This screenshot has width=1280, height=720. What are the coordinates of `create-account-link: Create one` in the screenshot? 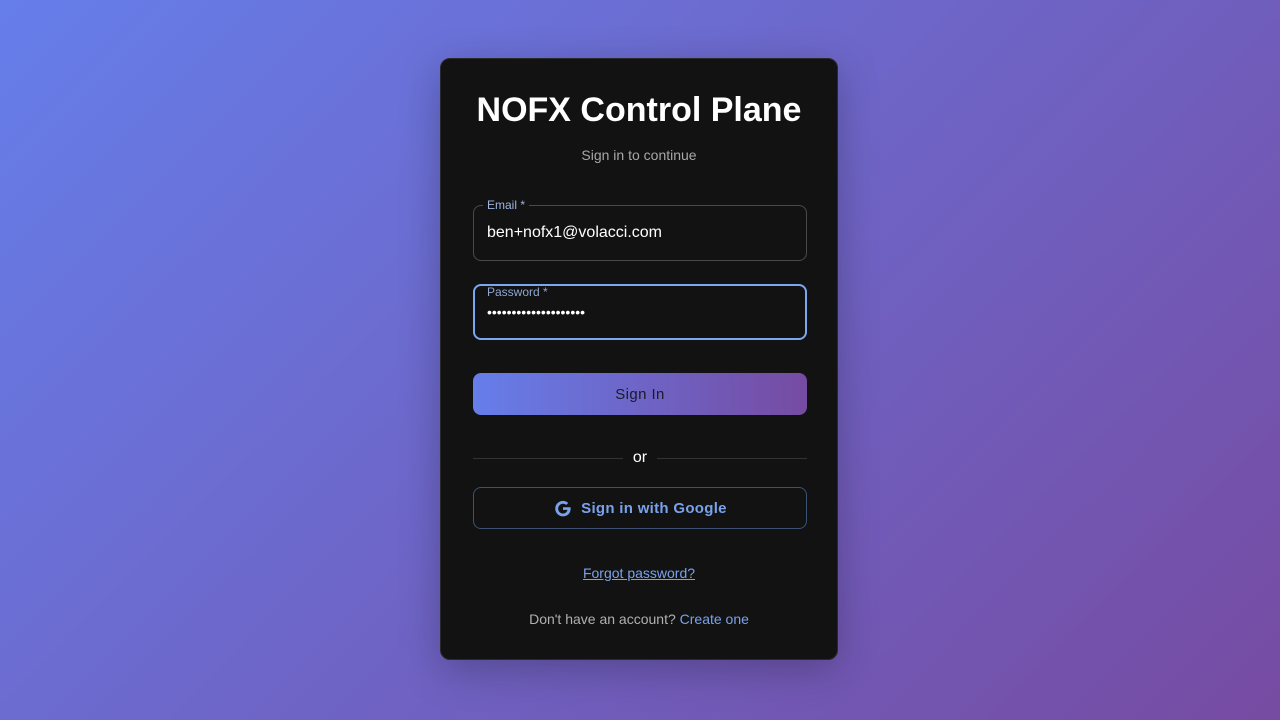 It's located at (714, 619).